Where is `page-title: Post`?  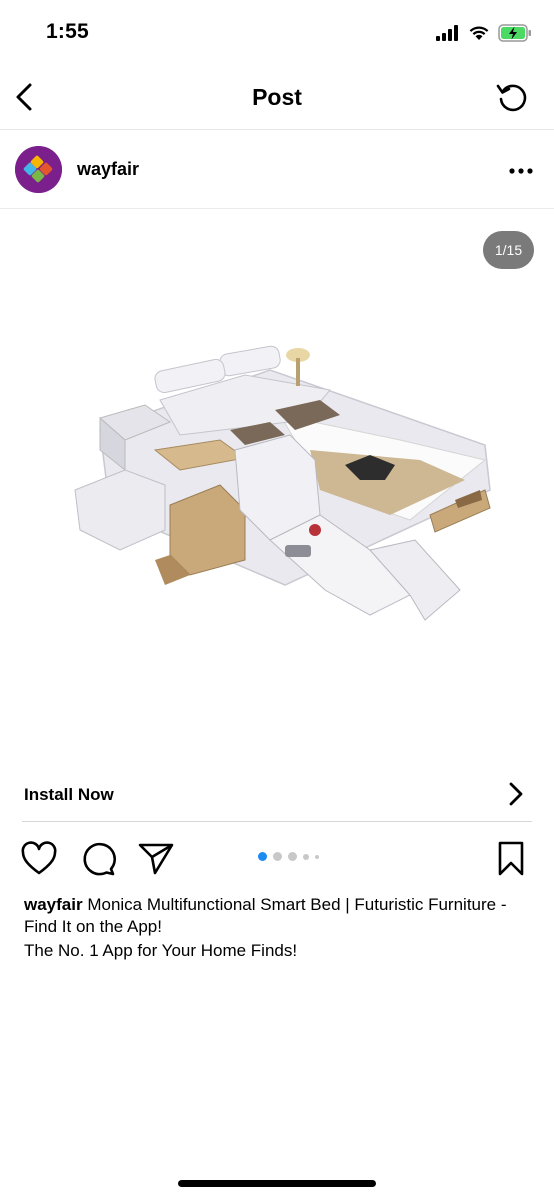
page-title: Post is located at coordinates (277, 97).